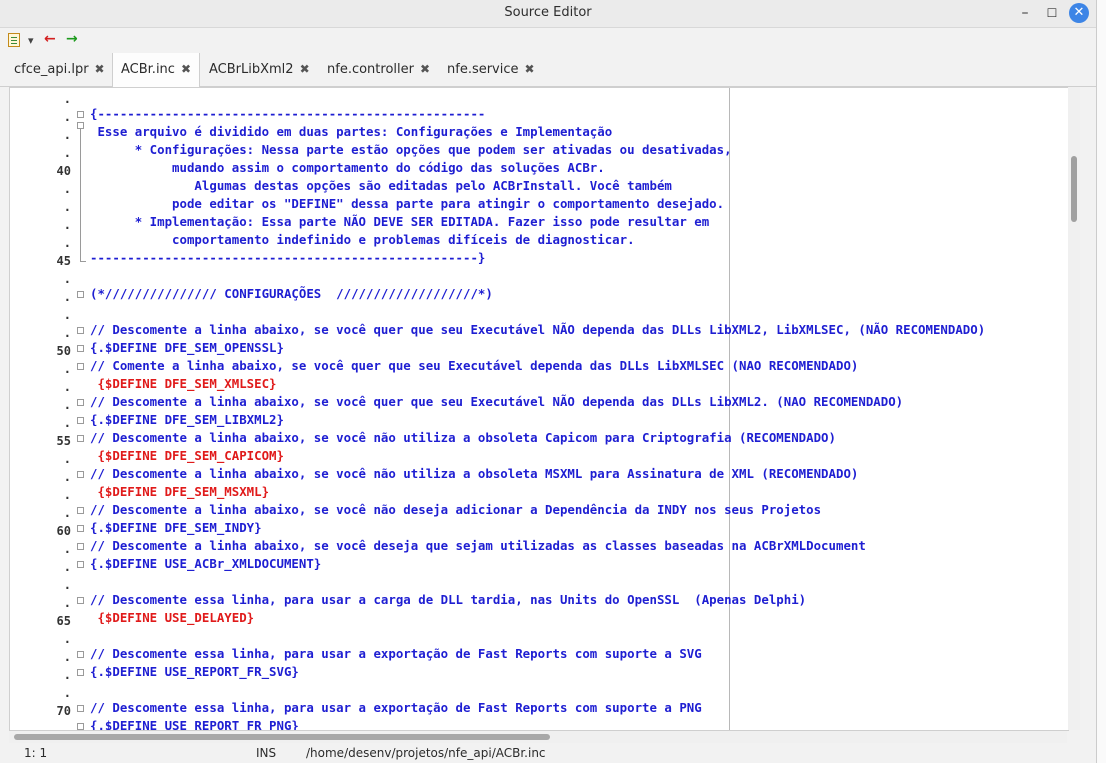 The image size is (1106, 763). I want to click on tab-cfce-api: cfce_api.lpr ✖, so click(59, 69).